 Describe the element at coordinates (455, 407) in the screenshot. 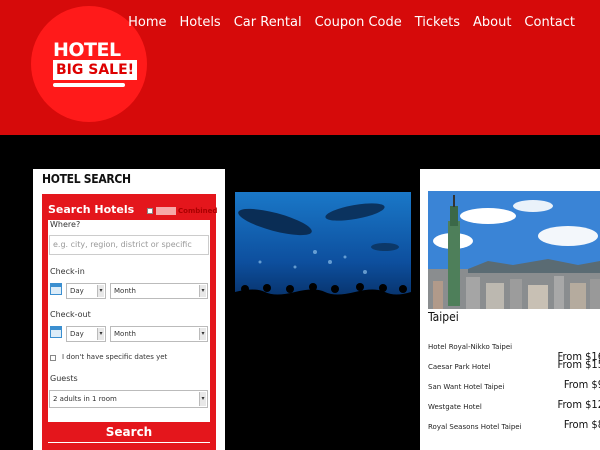

I see `hotel-name: Westgate Hotel` at that location.